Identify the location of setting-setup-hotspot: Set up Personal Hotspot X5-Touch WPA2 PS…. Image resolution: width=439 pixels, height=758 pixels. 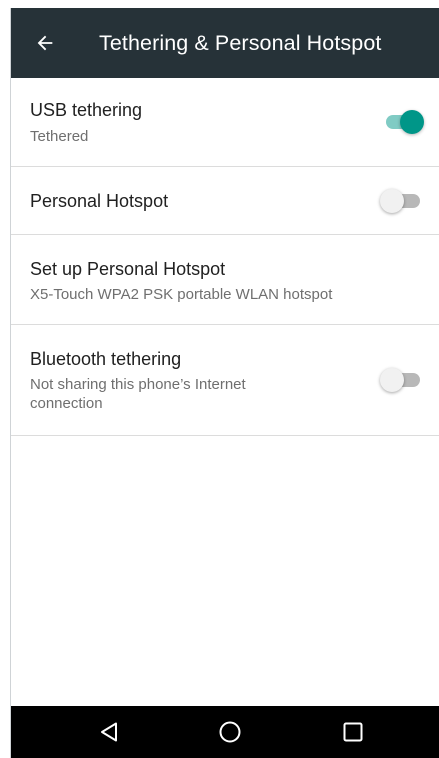
(225, 280).